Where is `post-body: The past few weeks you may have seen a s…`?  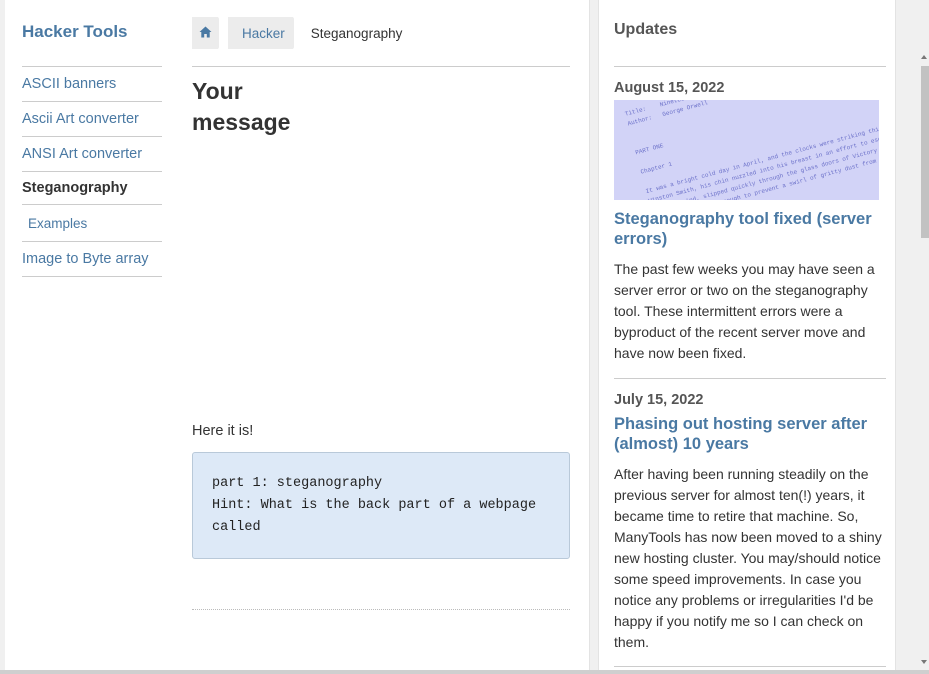 post-body: The past few weeks you may have seen a s… is located at coordinates (744, 311).